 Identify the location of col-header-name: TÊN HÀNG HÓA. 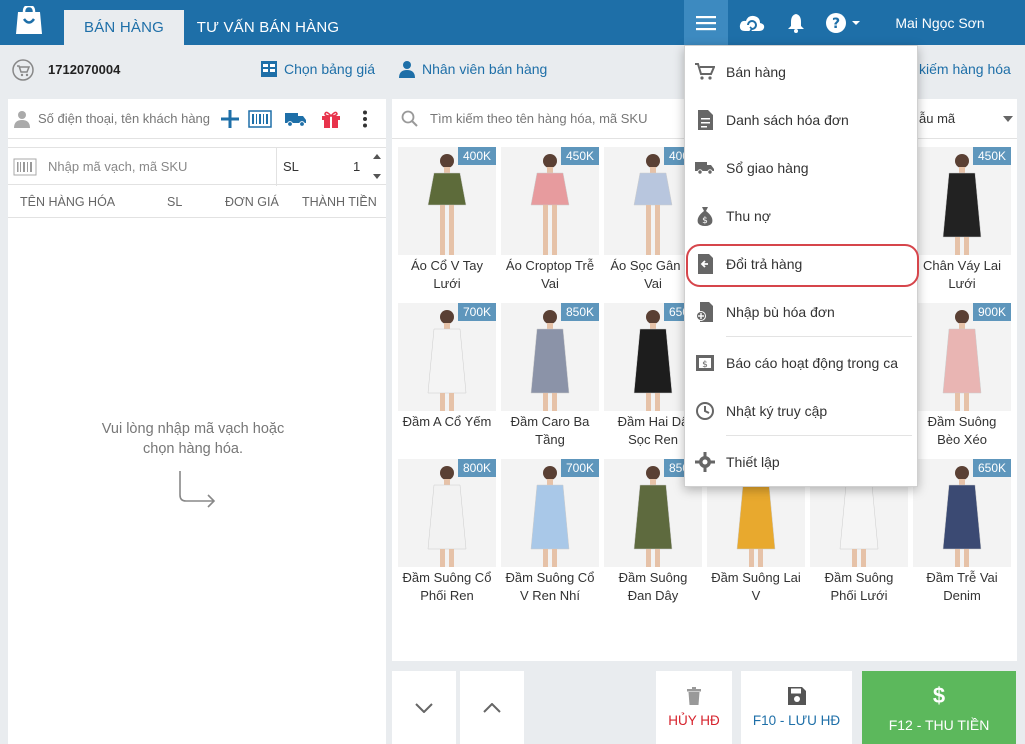
(68, 202).